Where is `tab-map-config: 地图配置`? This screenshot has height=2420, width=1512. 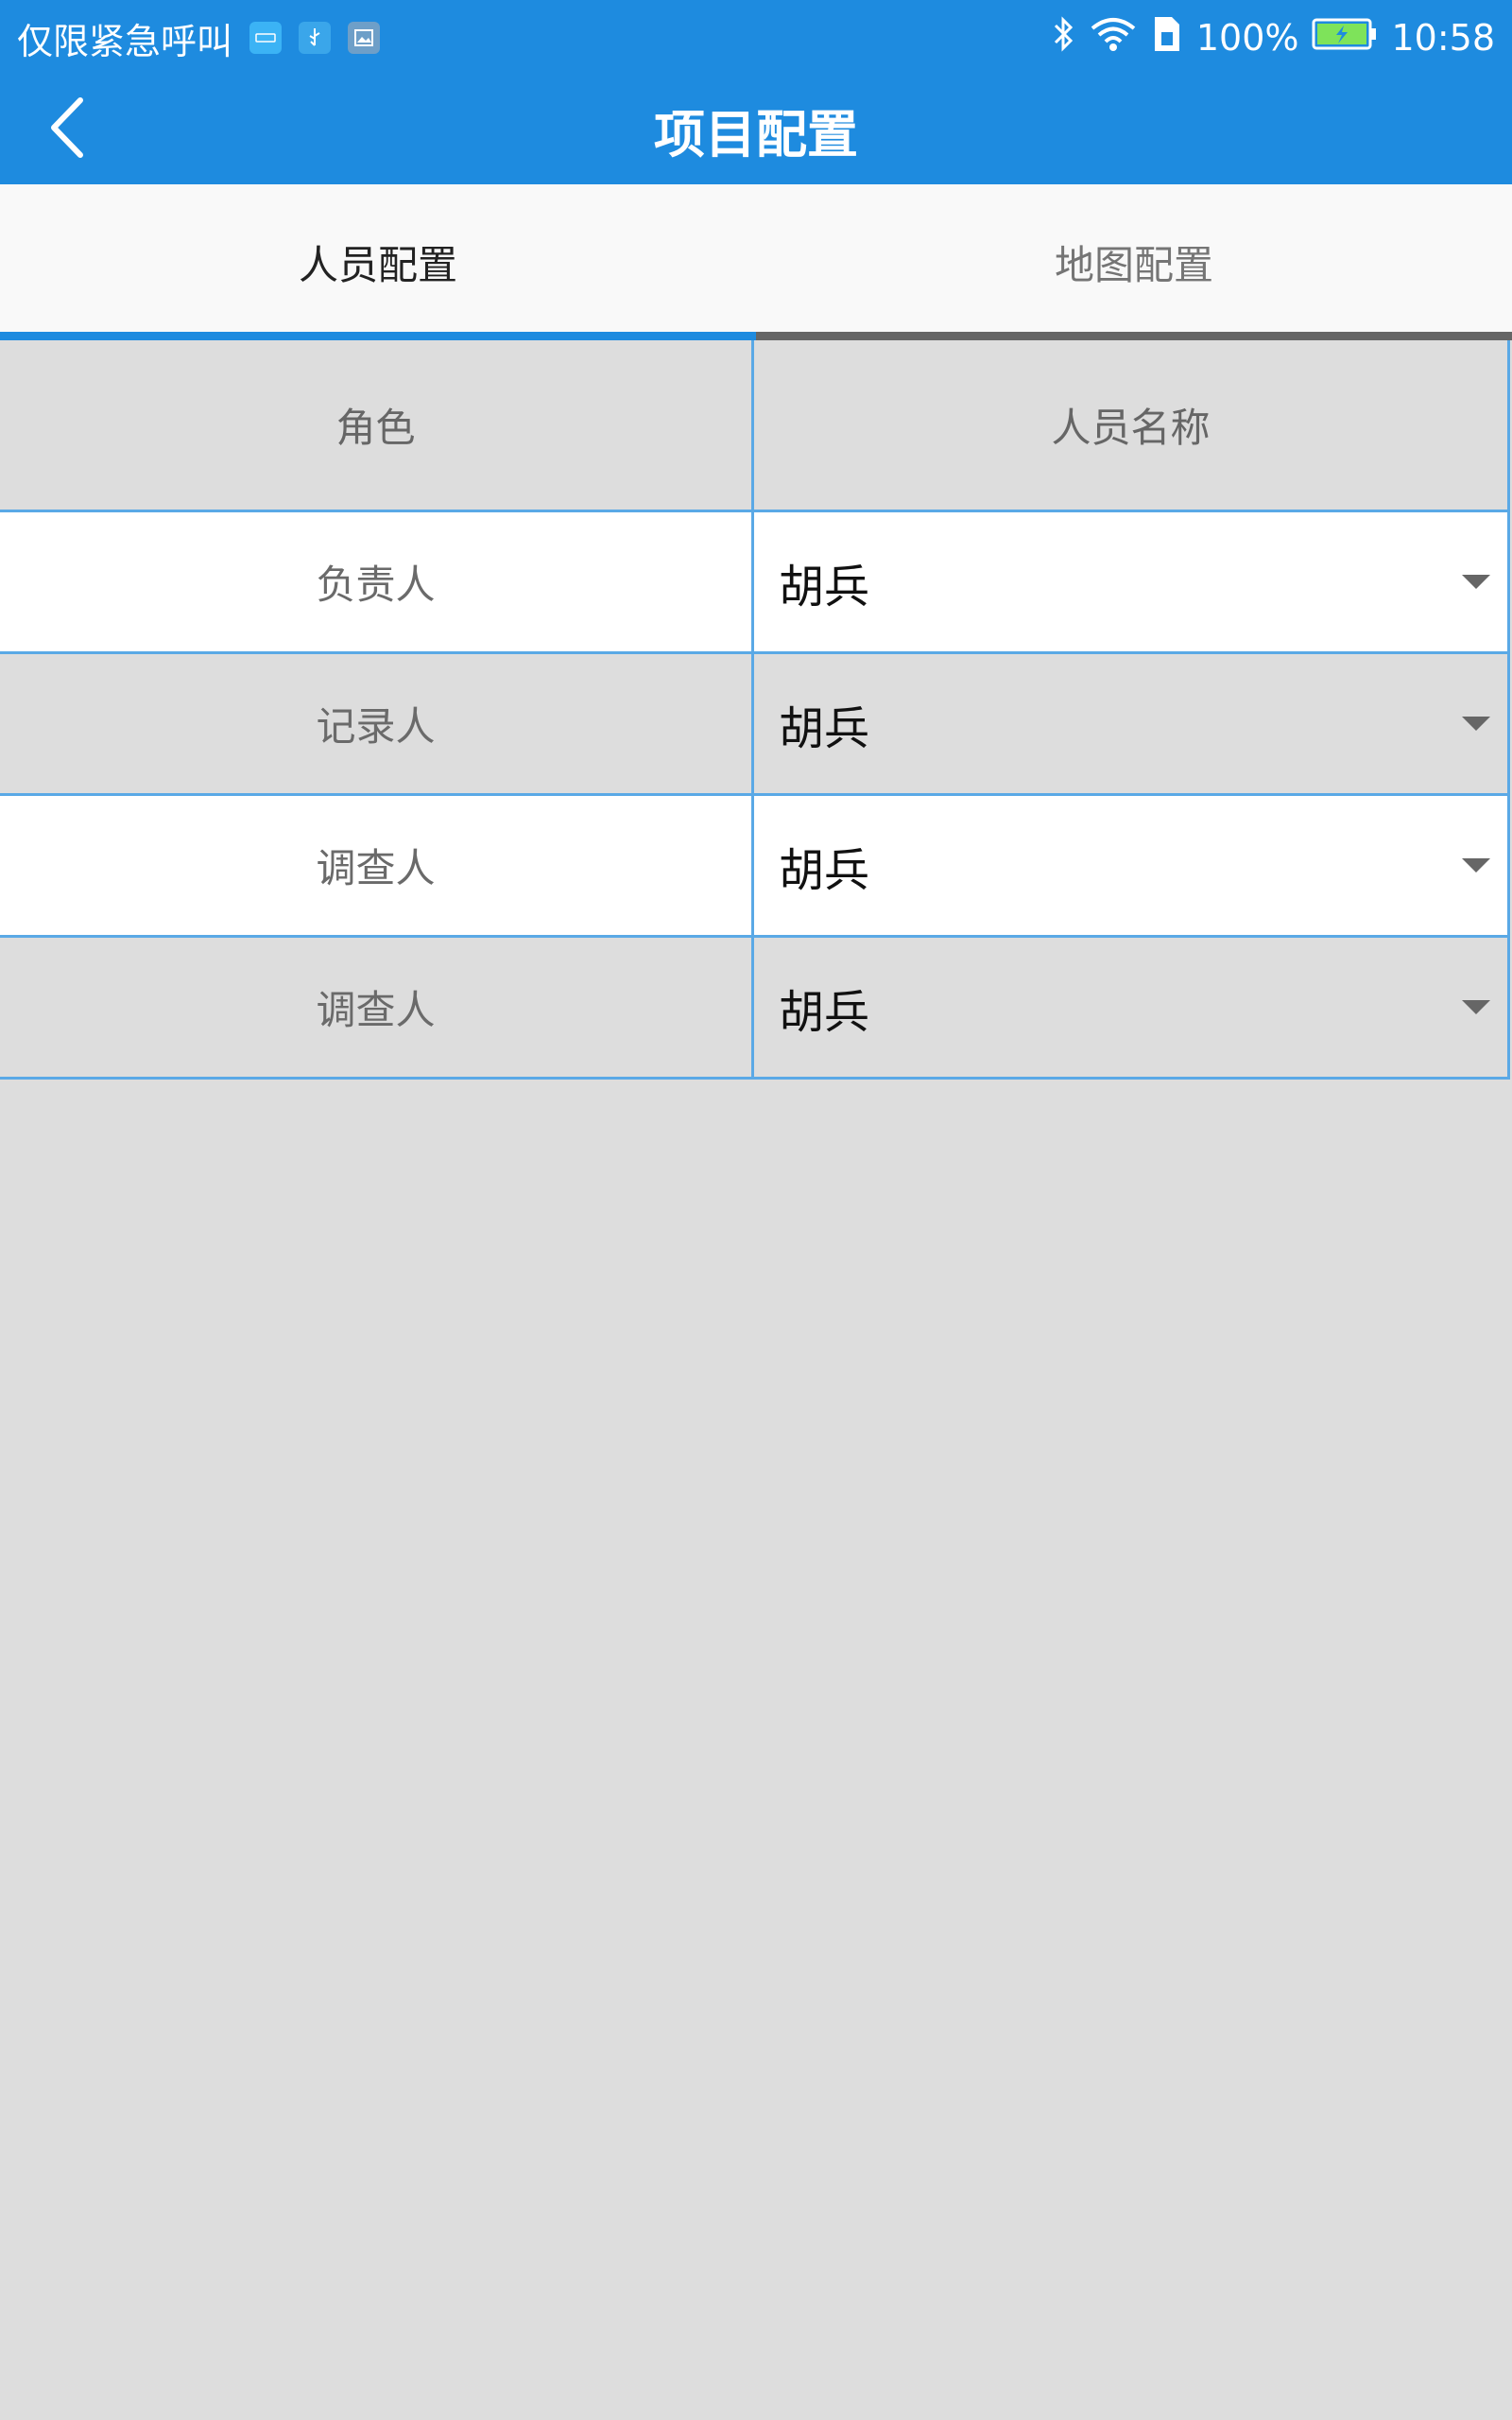
tab-map-config: 地图配置 is located at coordinates (1134, 262).